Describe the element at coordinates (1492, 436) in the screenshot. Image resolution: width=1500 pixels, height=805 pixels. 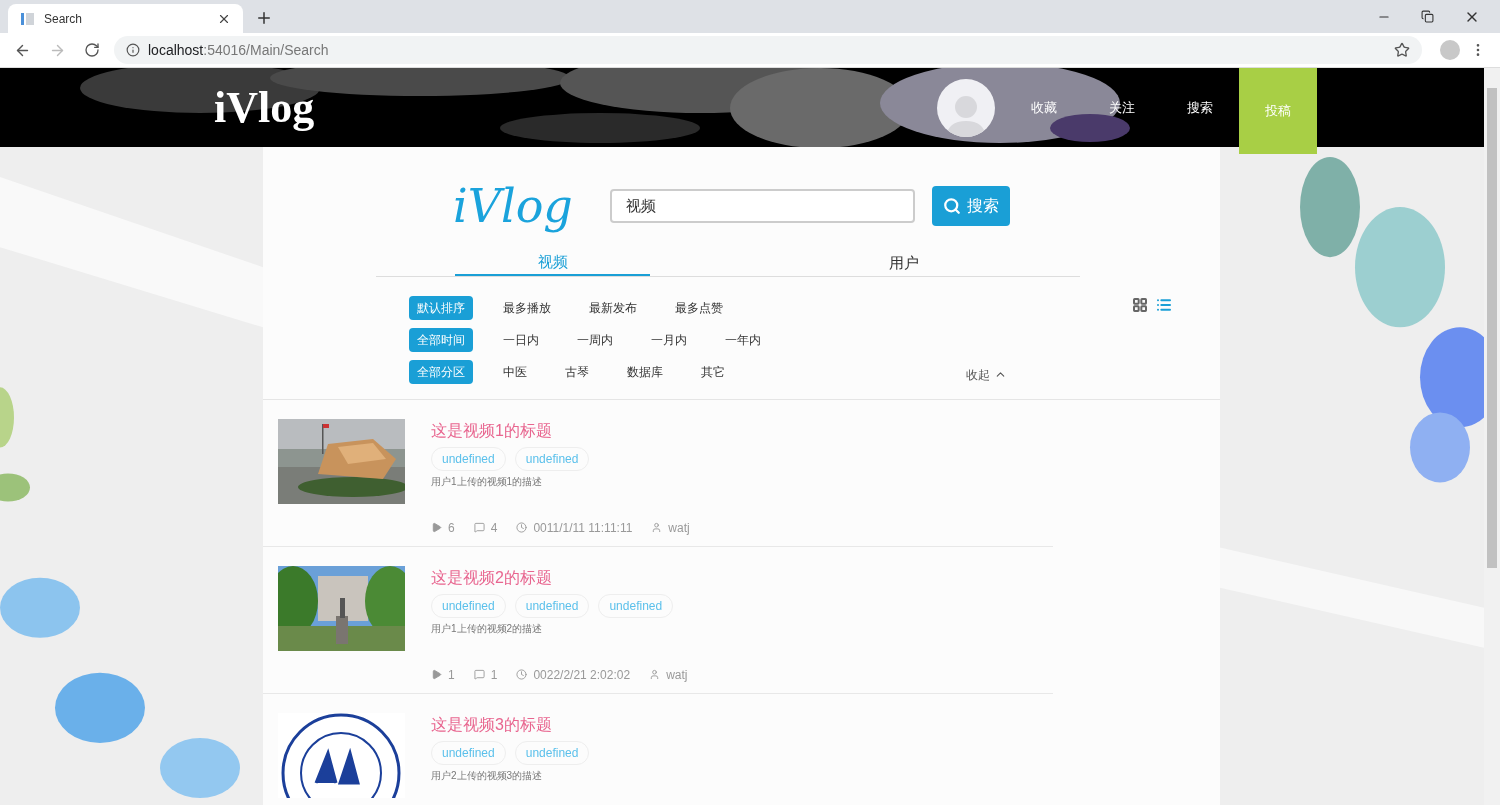
I see `scrollbar` at that location.